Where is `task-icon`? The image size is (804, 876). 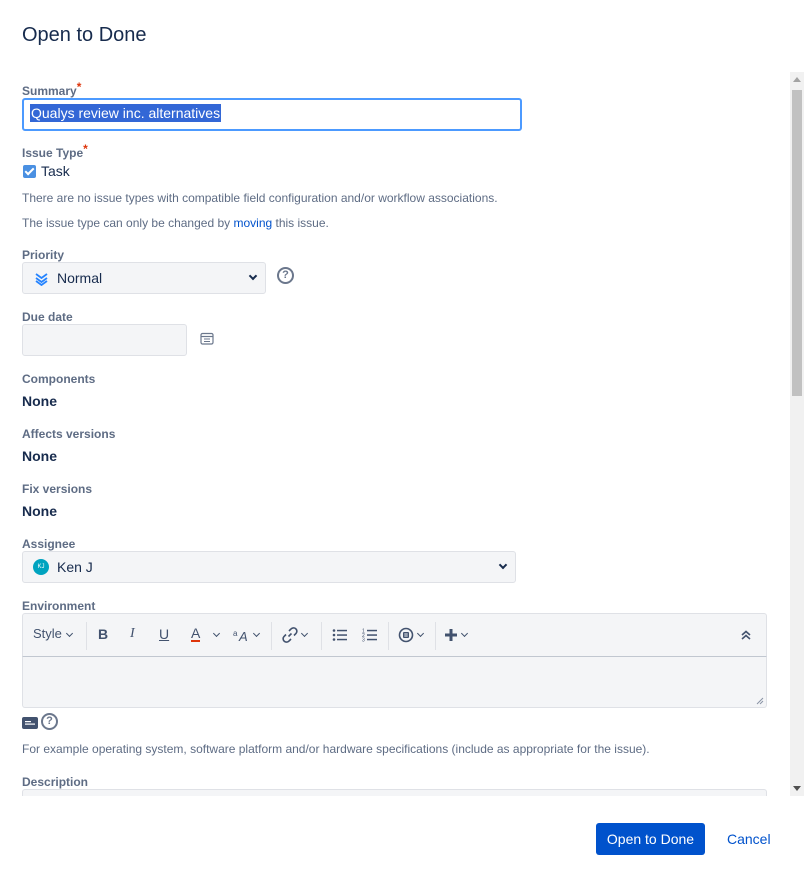
task-icon is located at coordinates (29, 171).